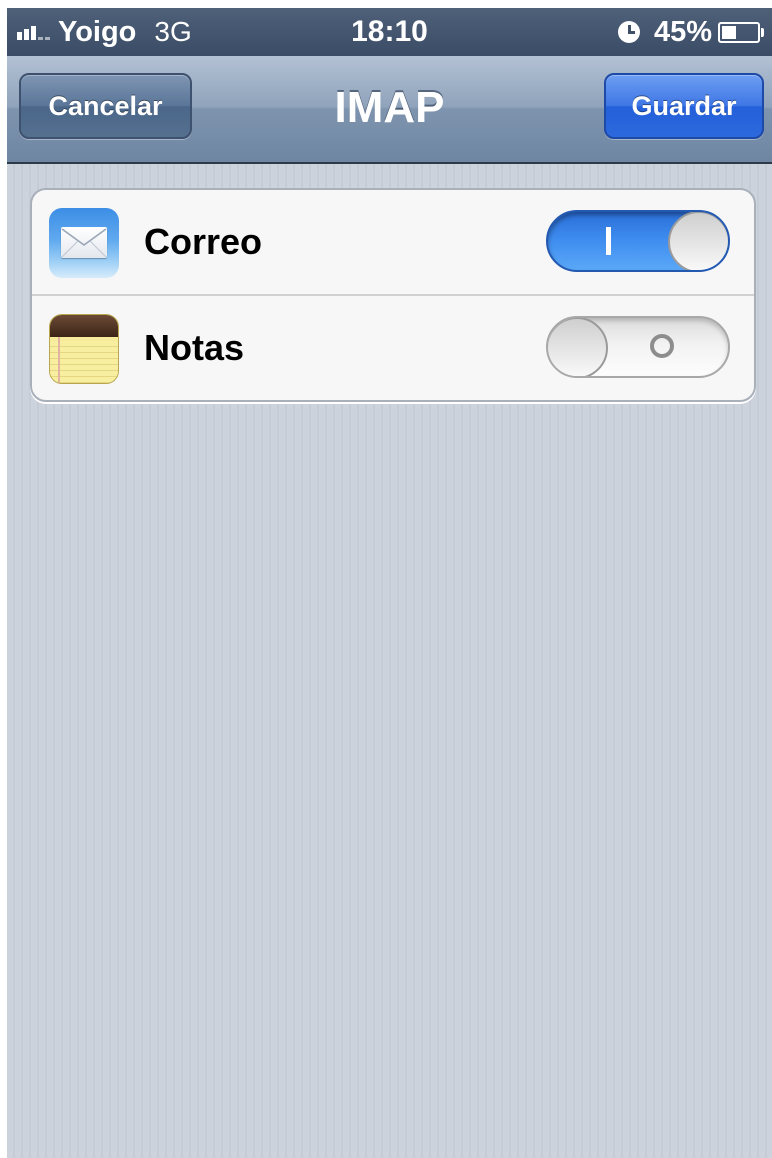  What do you see at coordinates (203, 241) in the screenshot?
I see `correo-label: Correo` at bounding box center [203, 241].